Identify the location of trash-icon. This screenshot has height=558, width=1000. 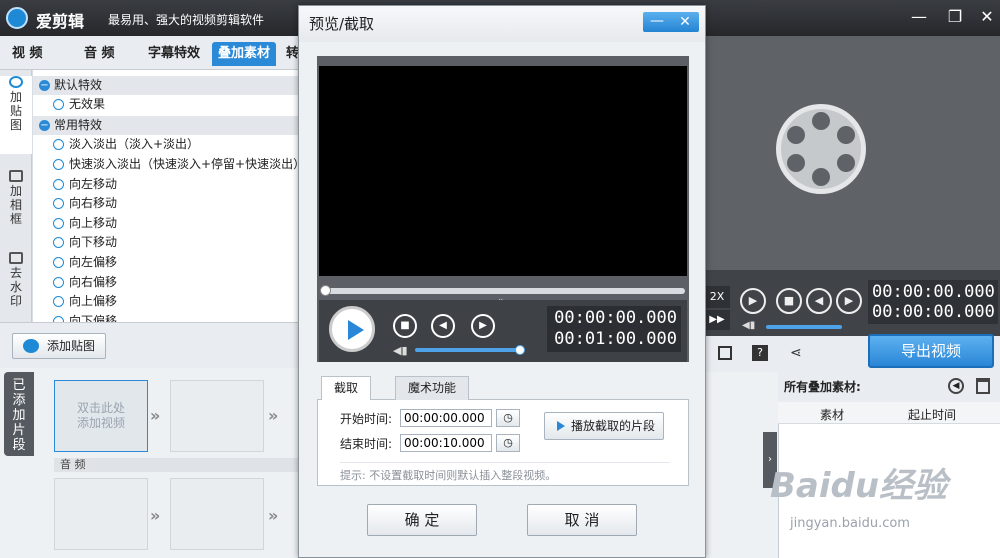
(983, 386).